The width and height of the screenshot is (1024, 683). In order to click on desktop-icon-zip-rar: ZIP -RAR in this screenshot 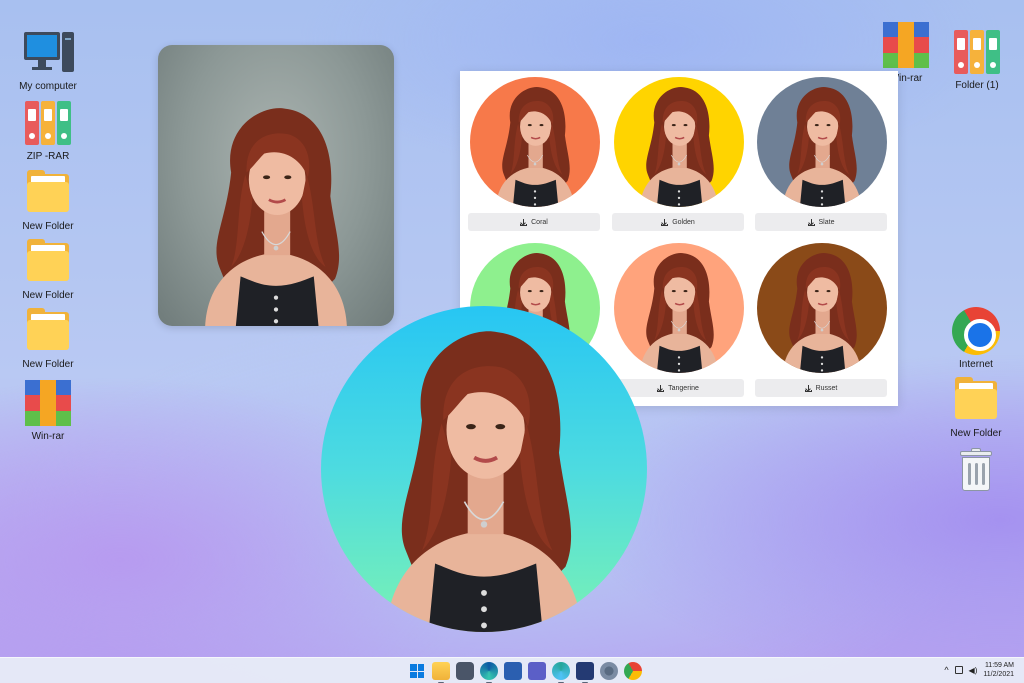, I will do `click(48, 130)`.